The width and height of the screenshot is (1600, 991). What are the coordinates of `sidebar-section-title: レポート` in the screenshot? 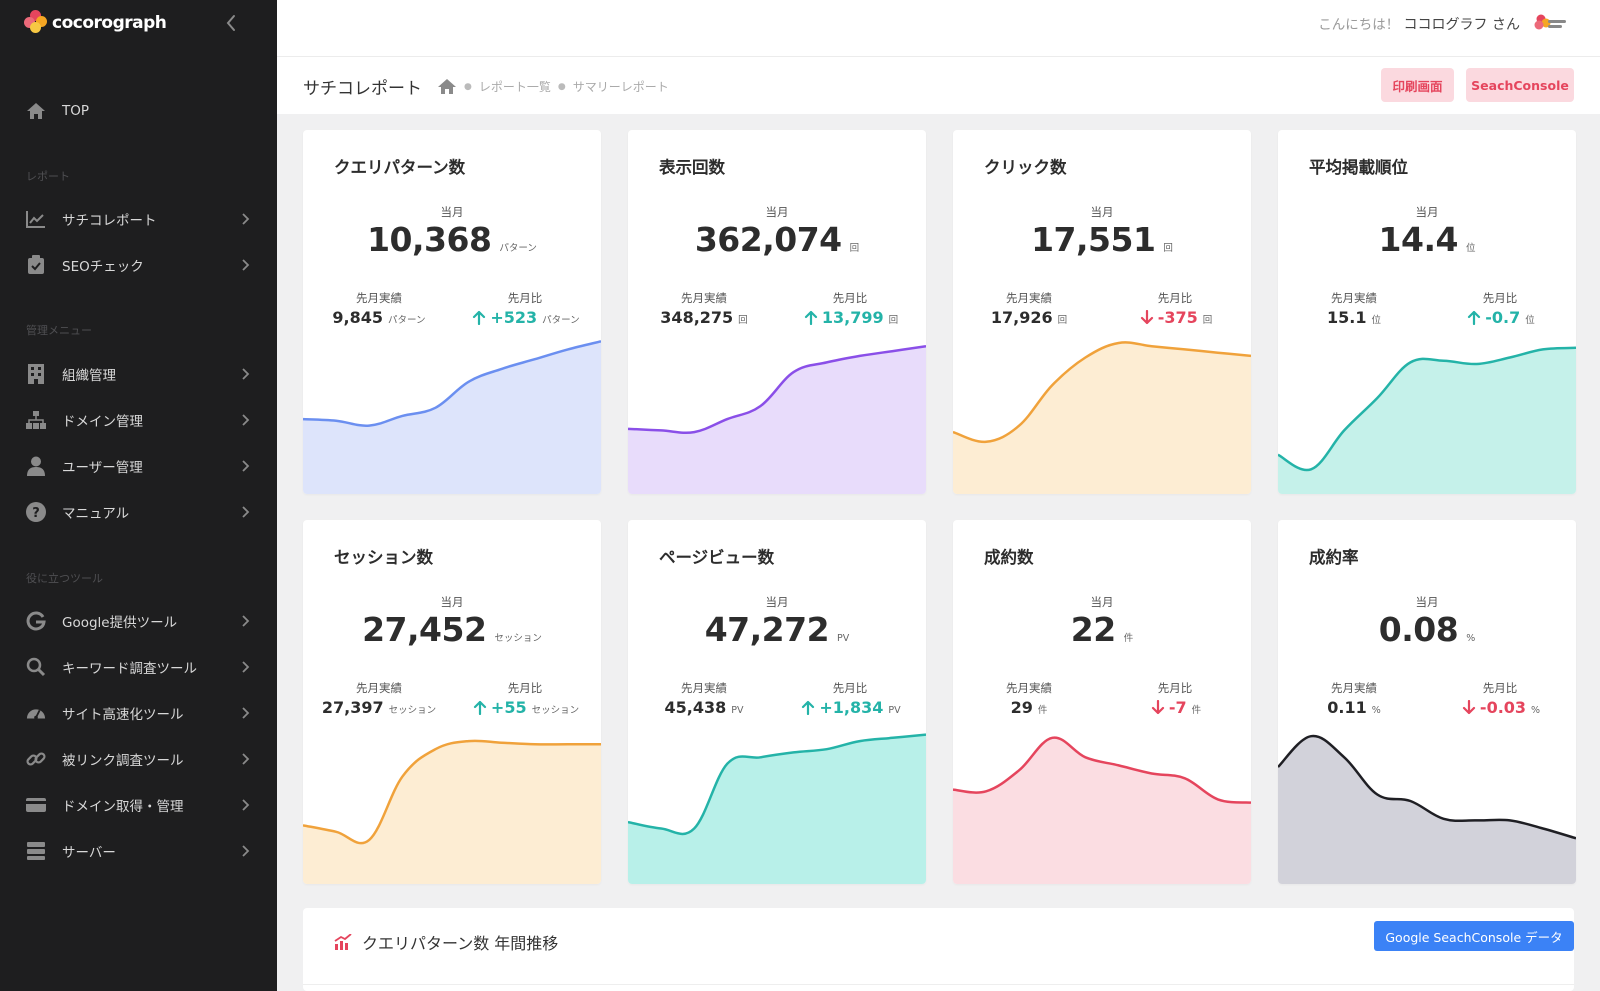 It's located at (48, 176).